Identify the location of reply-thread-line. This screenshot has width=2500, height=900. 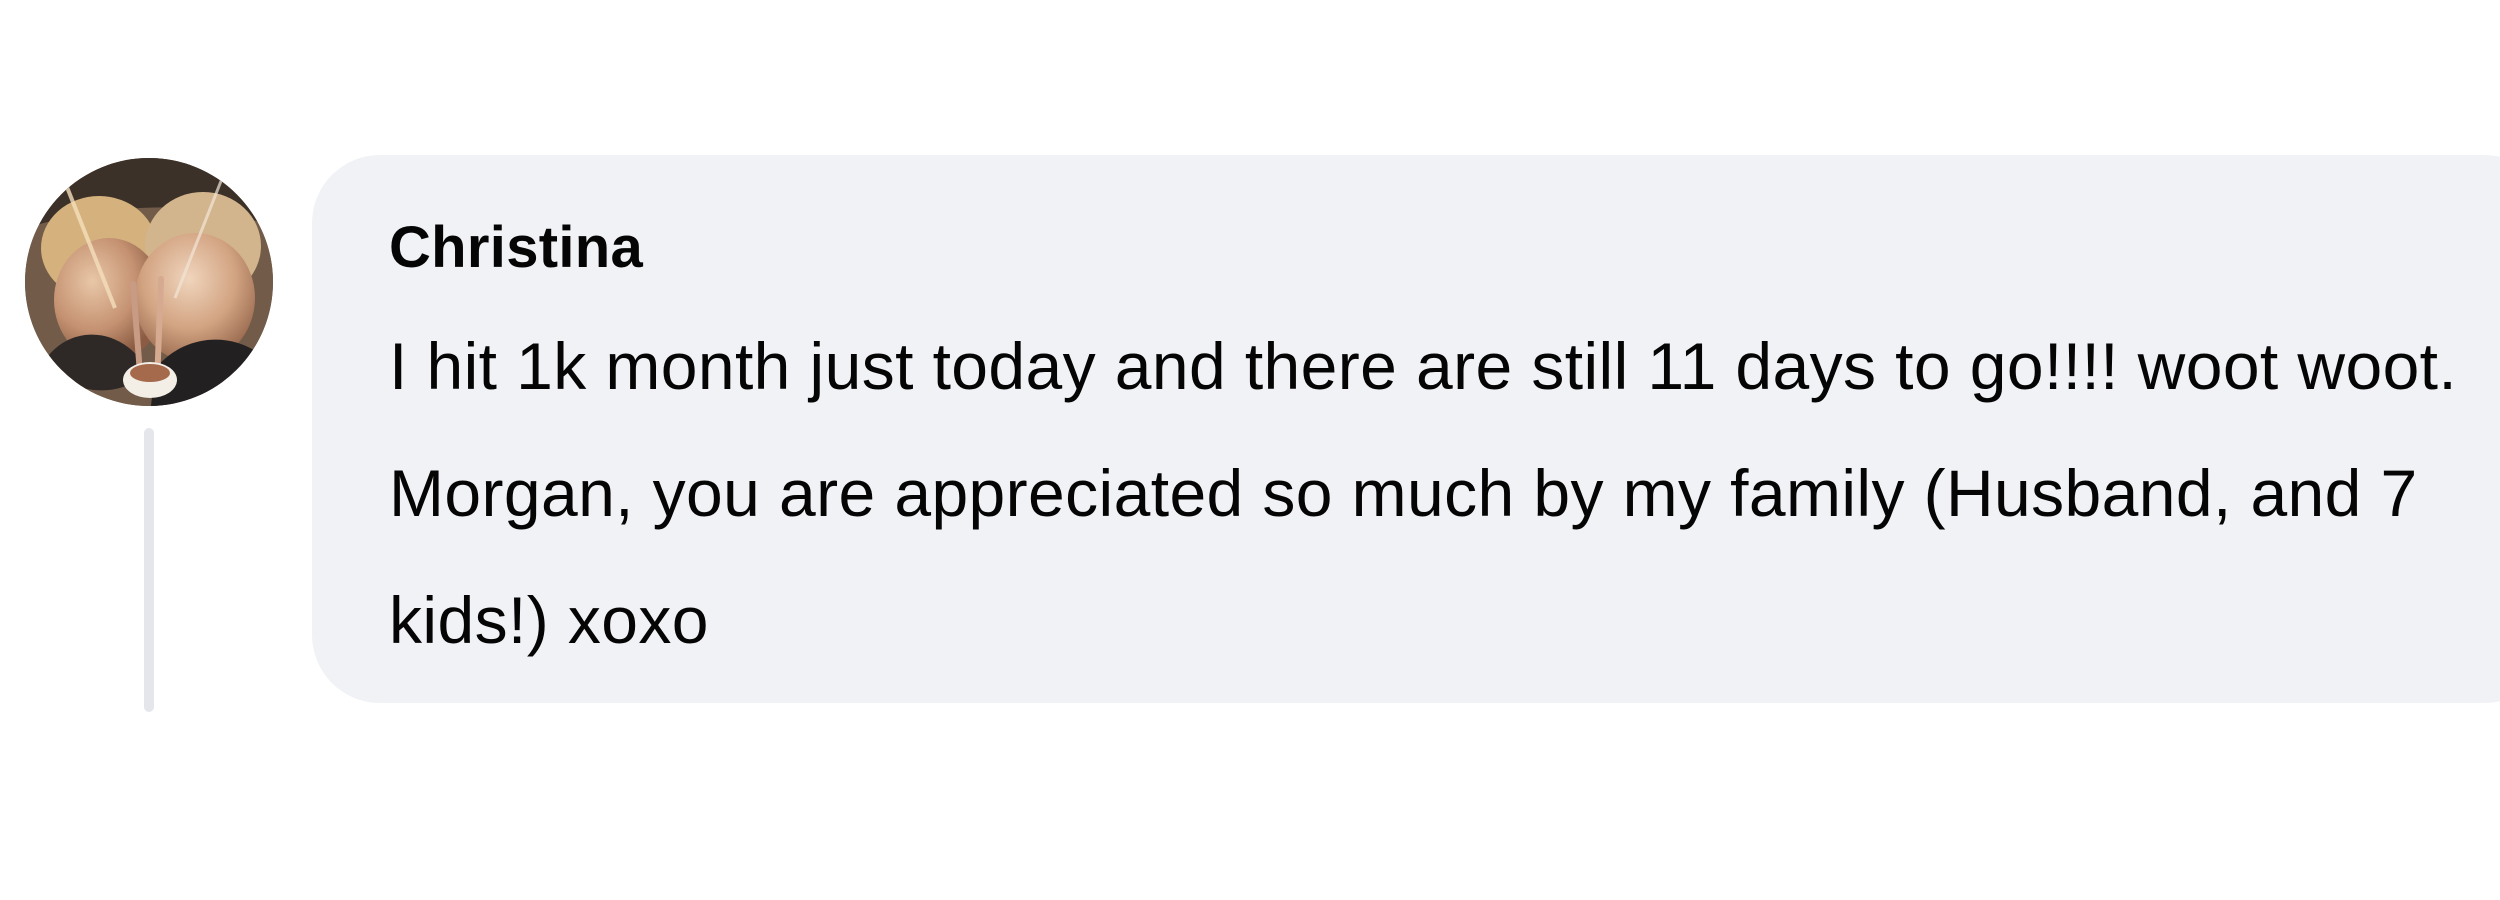
(149, 570).